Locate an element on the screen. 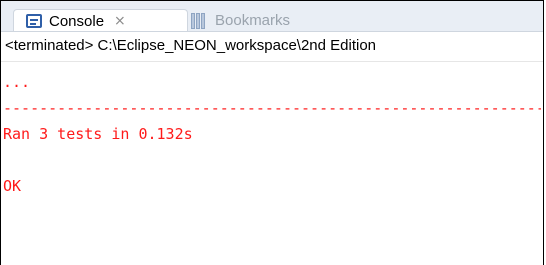  console-icon is located at coordinates (34, 21).